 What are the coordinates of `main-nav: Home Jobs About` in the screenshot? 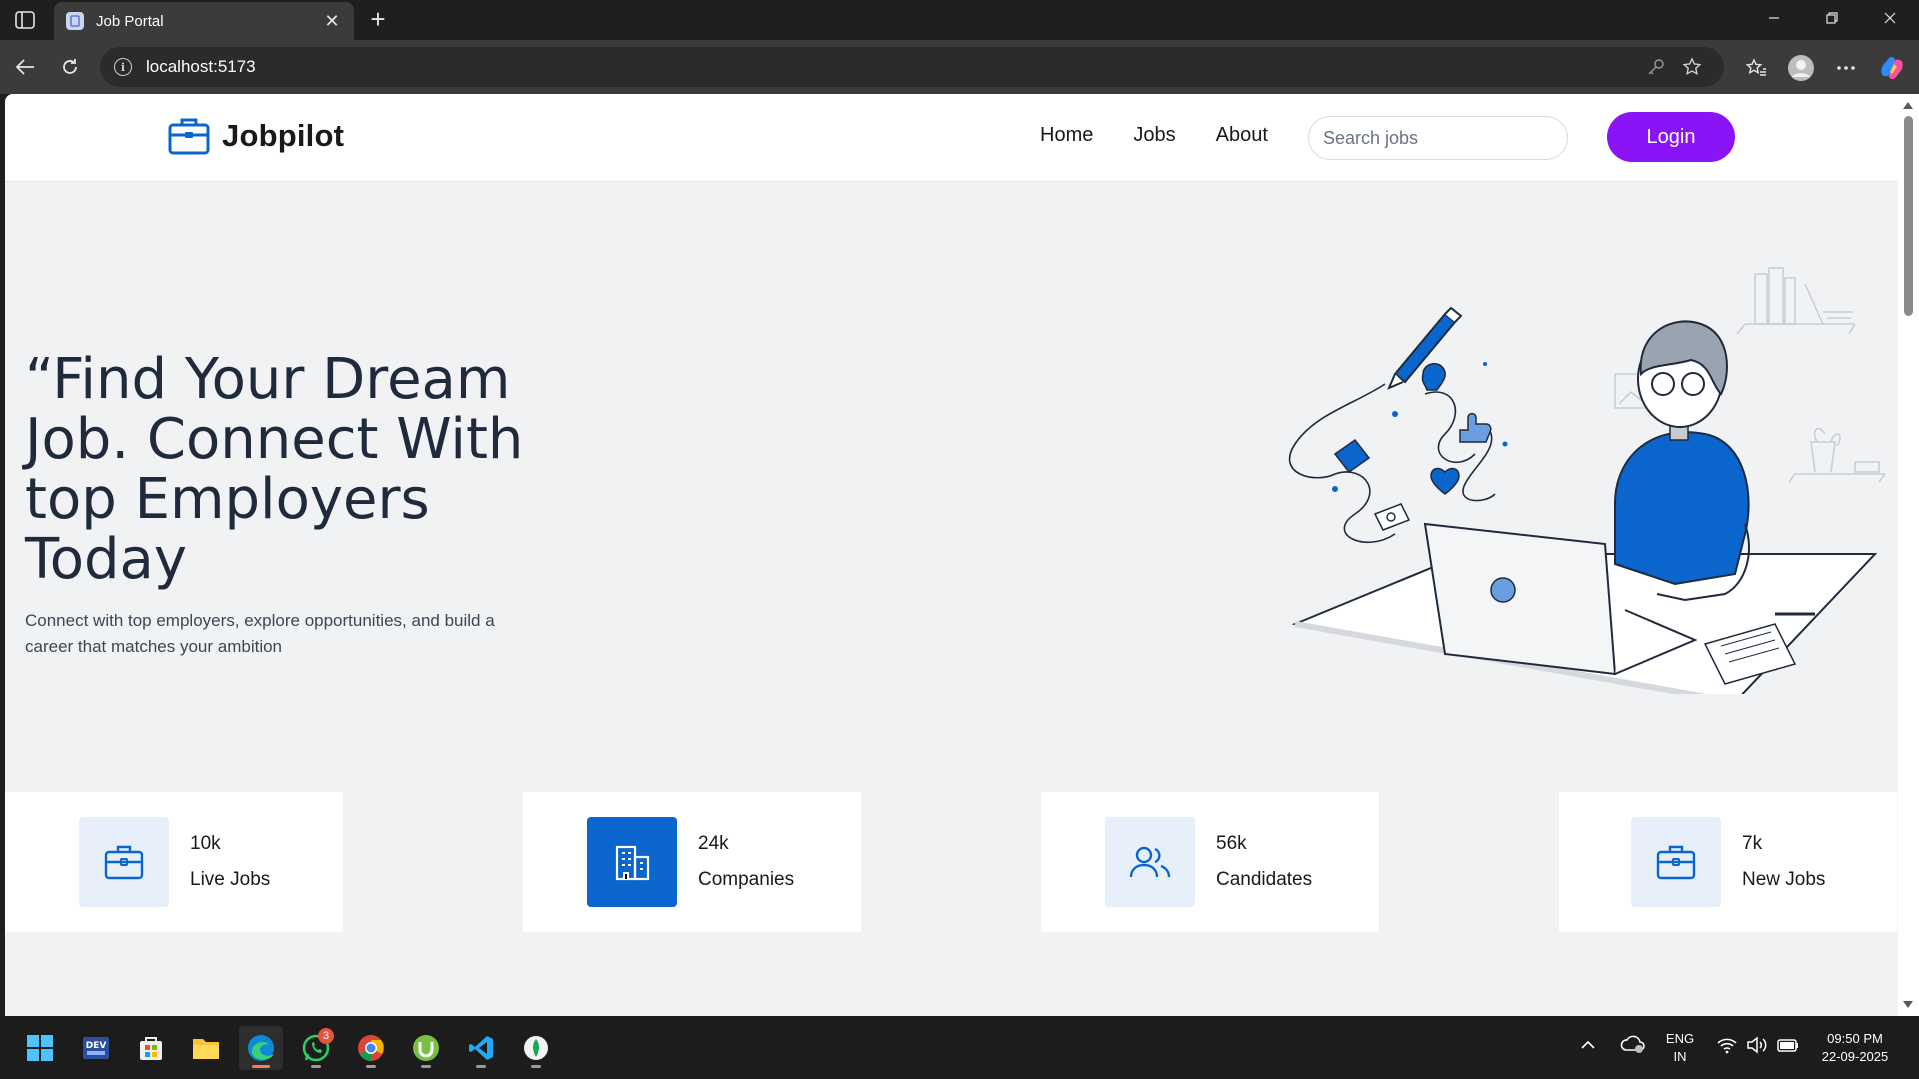 It's located at (1174, 135).